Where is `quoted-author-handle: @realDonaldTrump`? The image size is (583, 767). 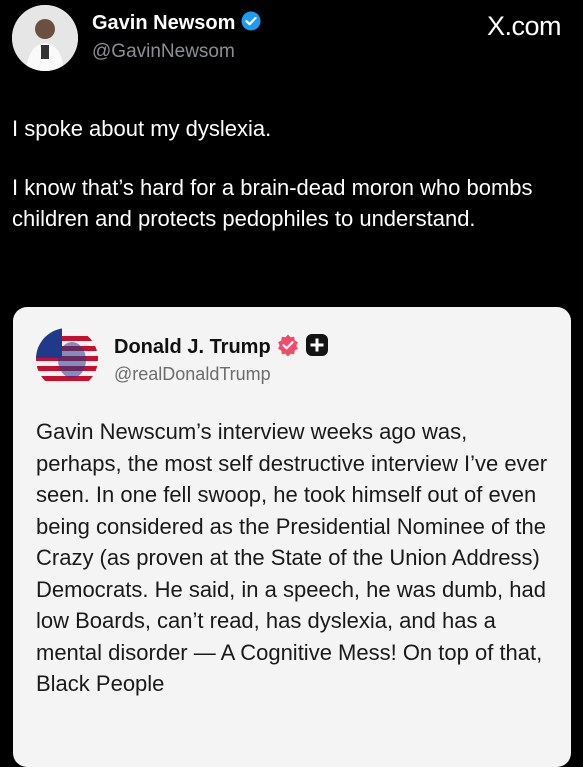
quoted-author-handle: @realDonaldTrump is located at coordinates (192, 374).